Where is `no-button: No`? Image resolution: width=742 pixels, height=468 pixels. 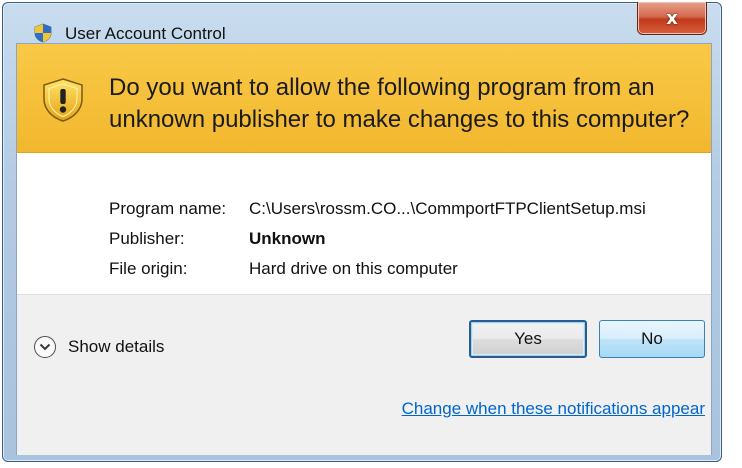 no-button: No is located at coordinates (652, 339).